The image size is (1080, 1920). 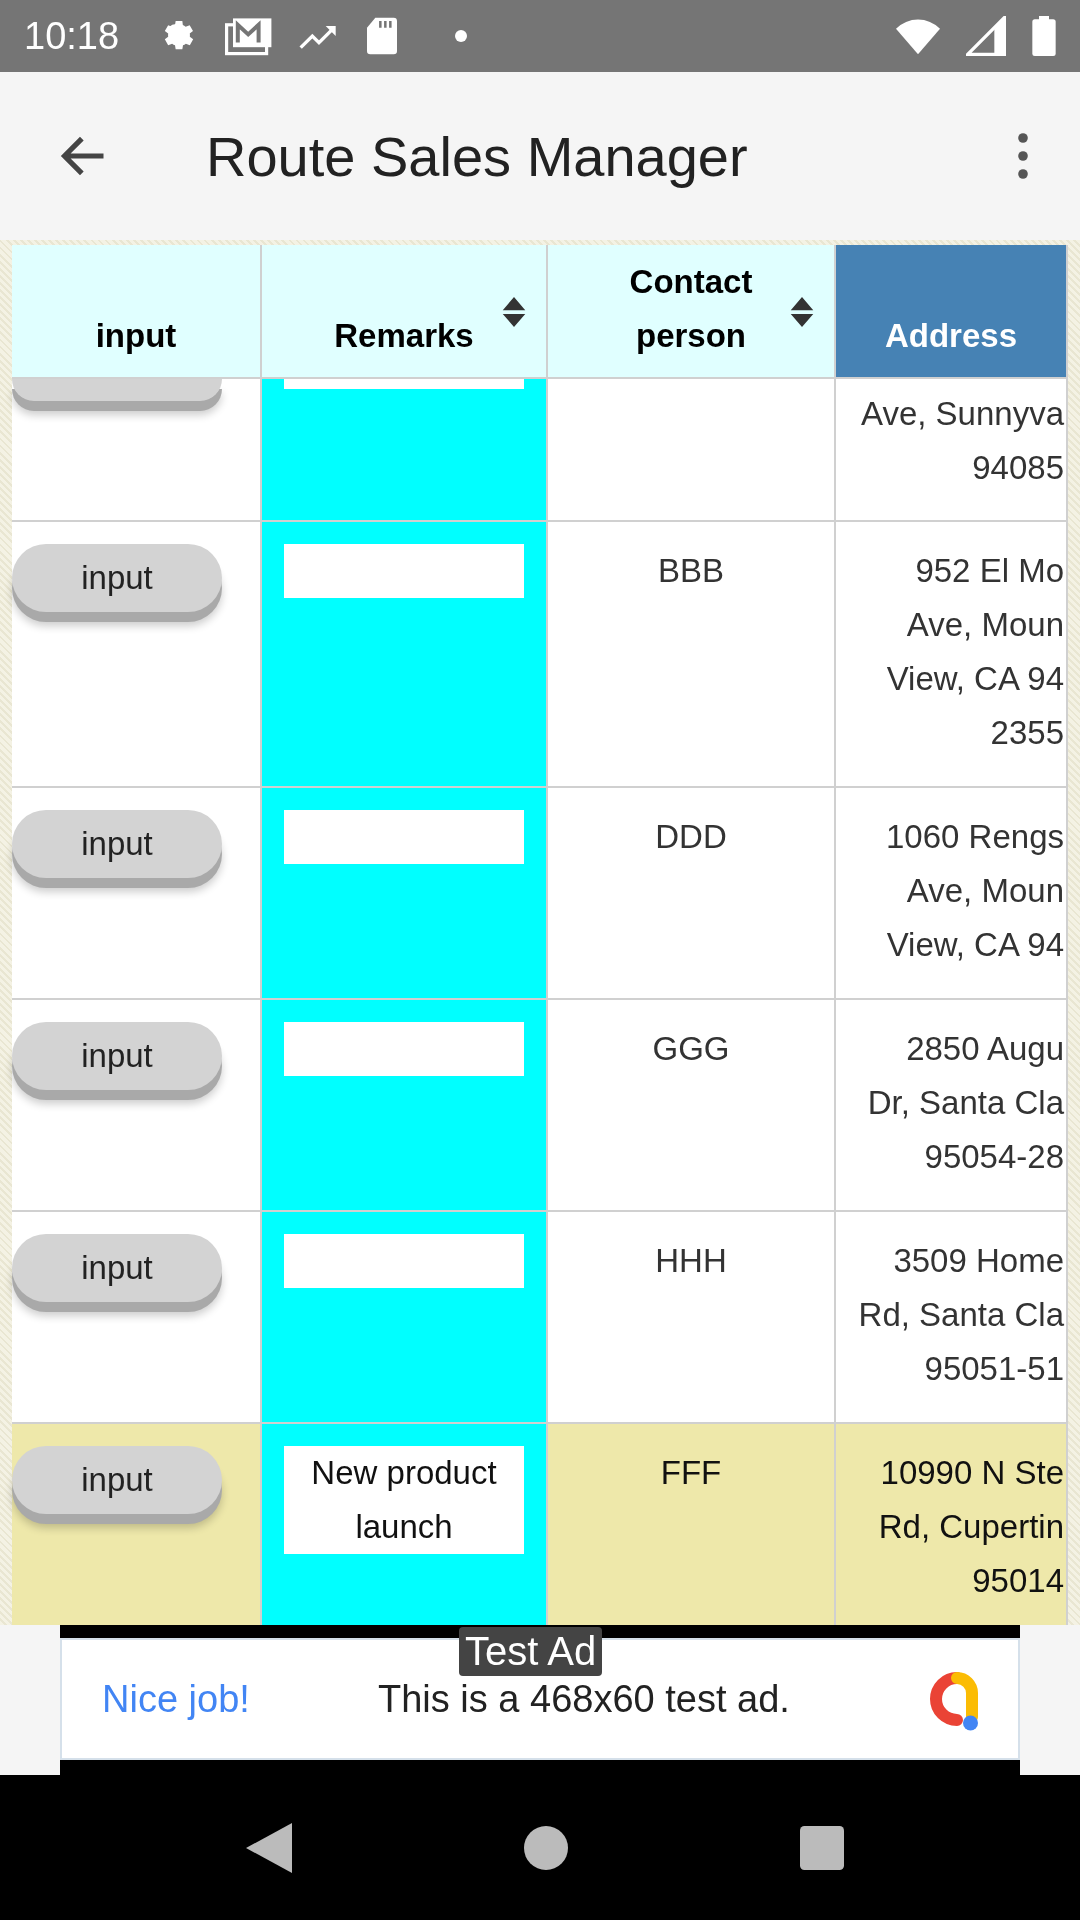 I want to click on address-line: Ave, Sunnyva, so click(x=962, y=414).